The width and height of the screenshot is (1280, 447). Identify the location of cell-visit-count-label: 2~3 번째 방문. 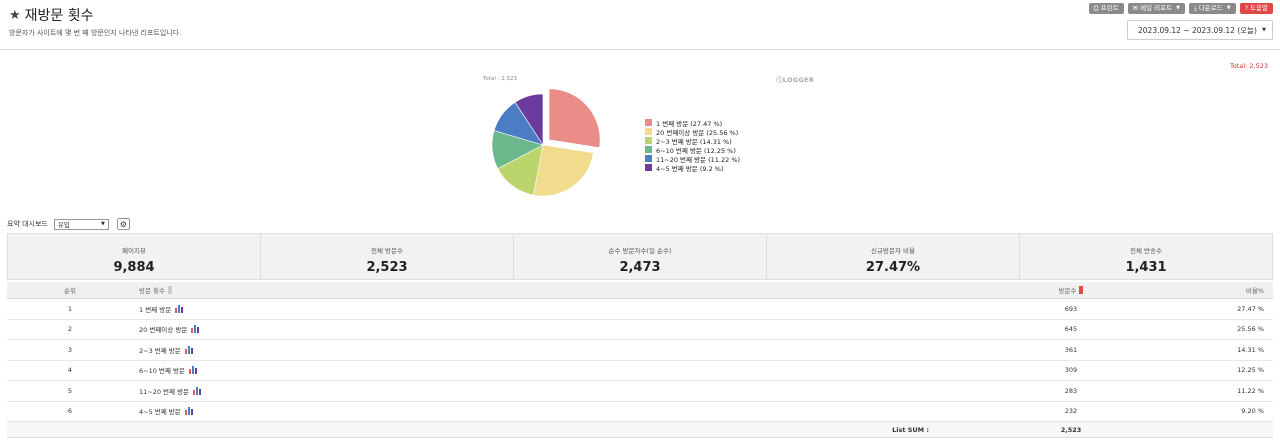
(160, 350).